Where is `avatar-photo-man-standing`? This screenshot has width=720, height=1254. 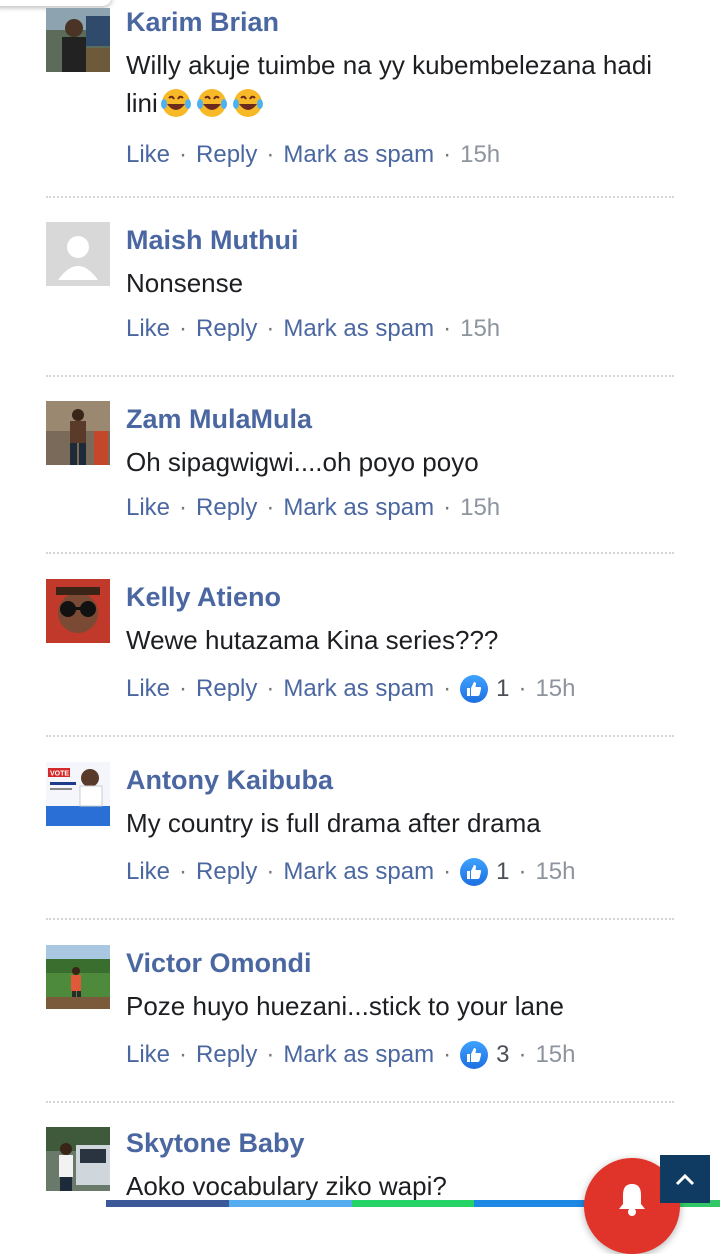
avatar-photo-man-standing is located at coordinates (78, 433).